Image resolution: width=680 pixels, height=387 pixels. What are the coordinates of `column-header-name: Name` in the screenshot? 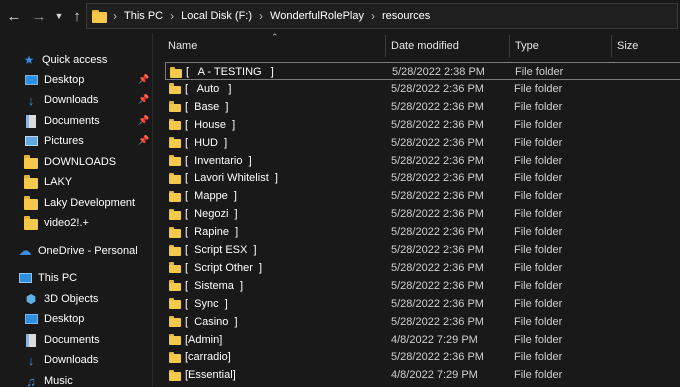 It's located at (275, 45).